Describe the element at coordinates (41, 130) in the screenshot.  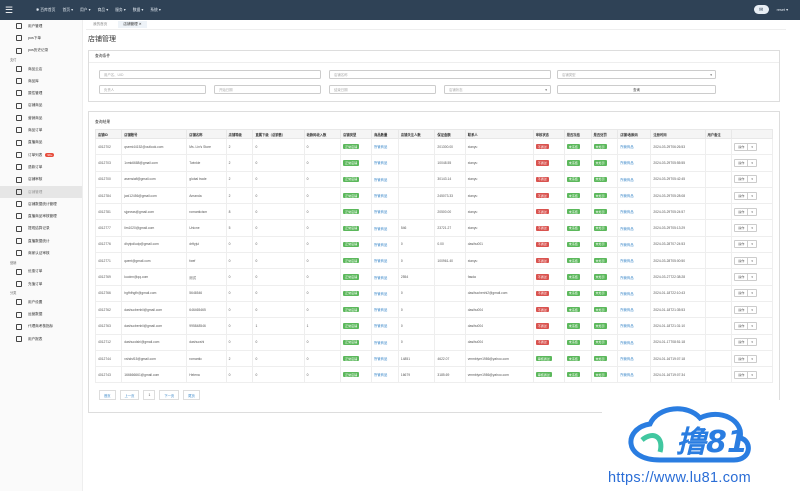
I see `sidebar-item: 商品订单` at that location.